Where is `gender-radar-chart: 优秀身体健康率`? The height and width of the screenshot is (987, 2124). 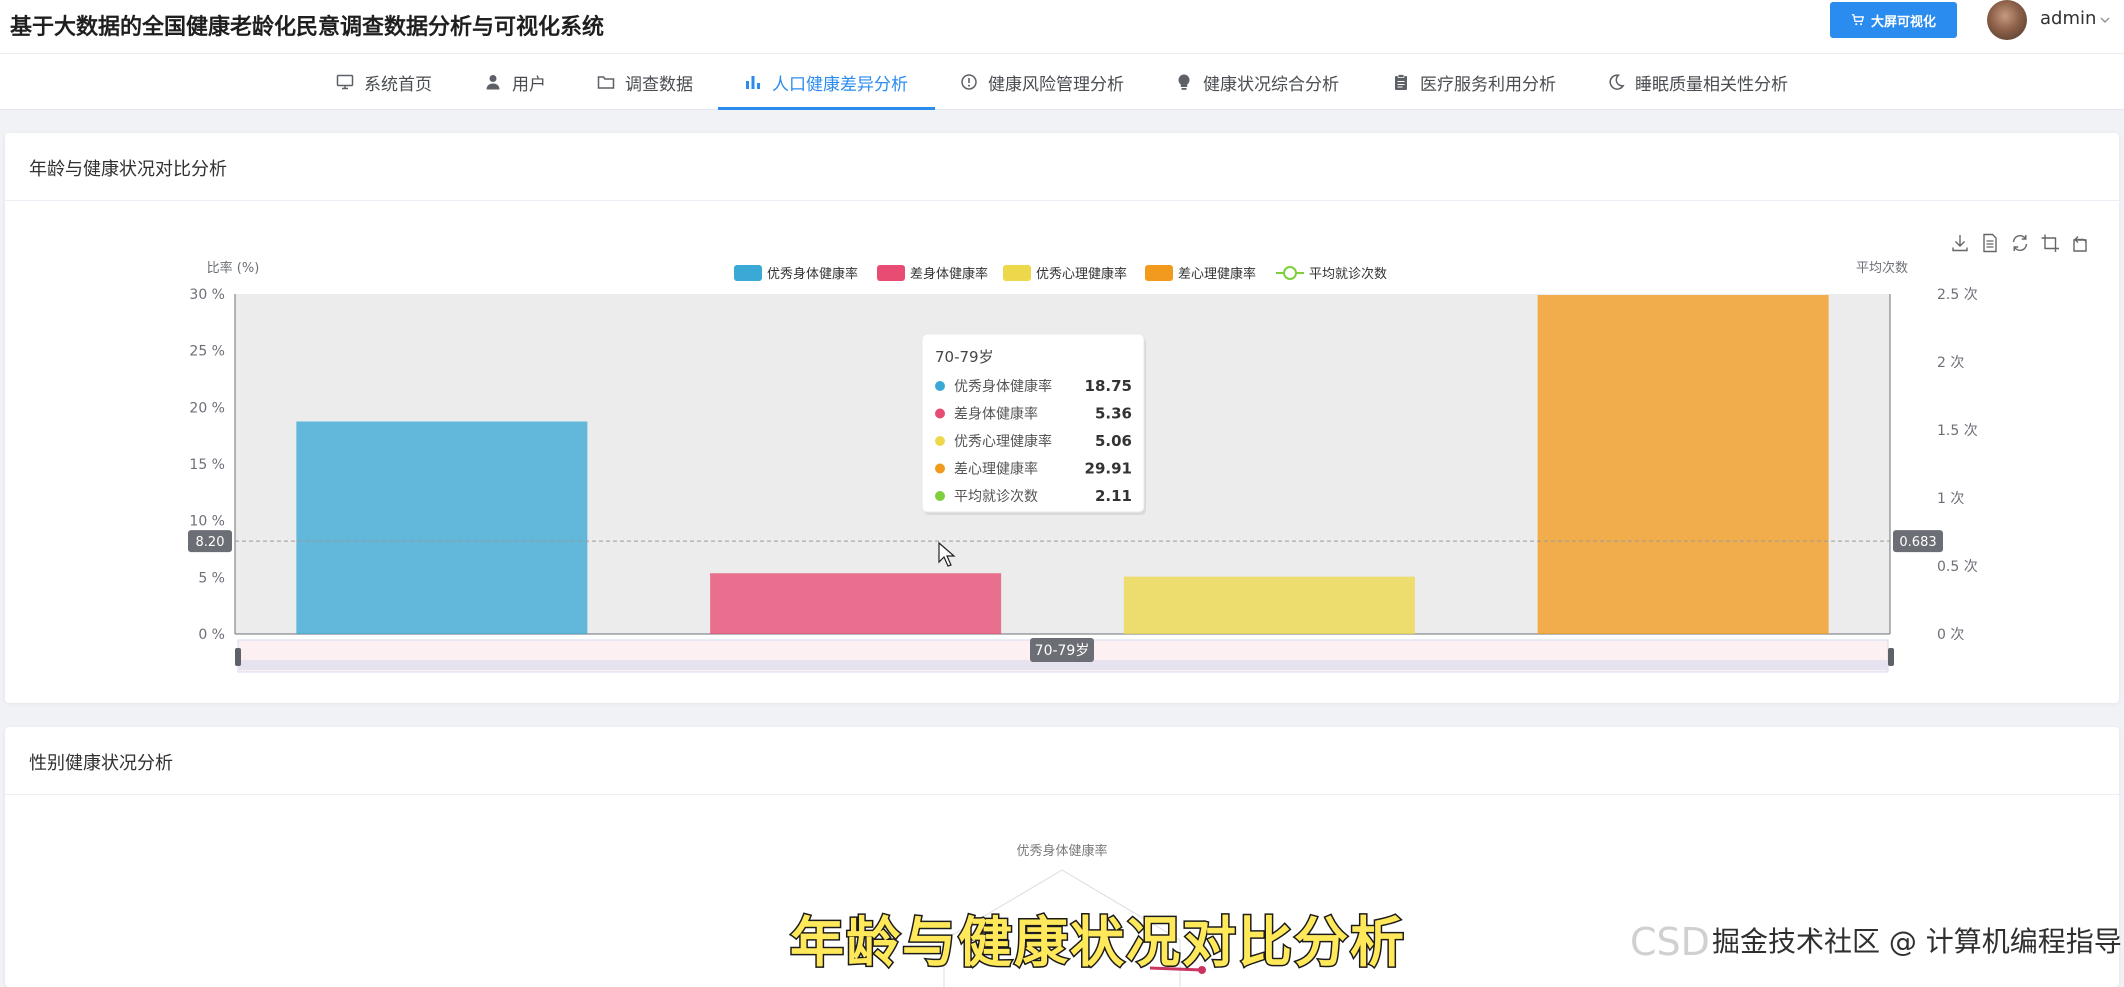 gender-radar-chart: 优秀身体健康率 is located at coordinates (1074, 915).